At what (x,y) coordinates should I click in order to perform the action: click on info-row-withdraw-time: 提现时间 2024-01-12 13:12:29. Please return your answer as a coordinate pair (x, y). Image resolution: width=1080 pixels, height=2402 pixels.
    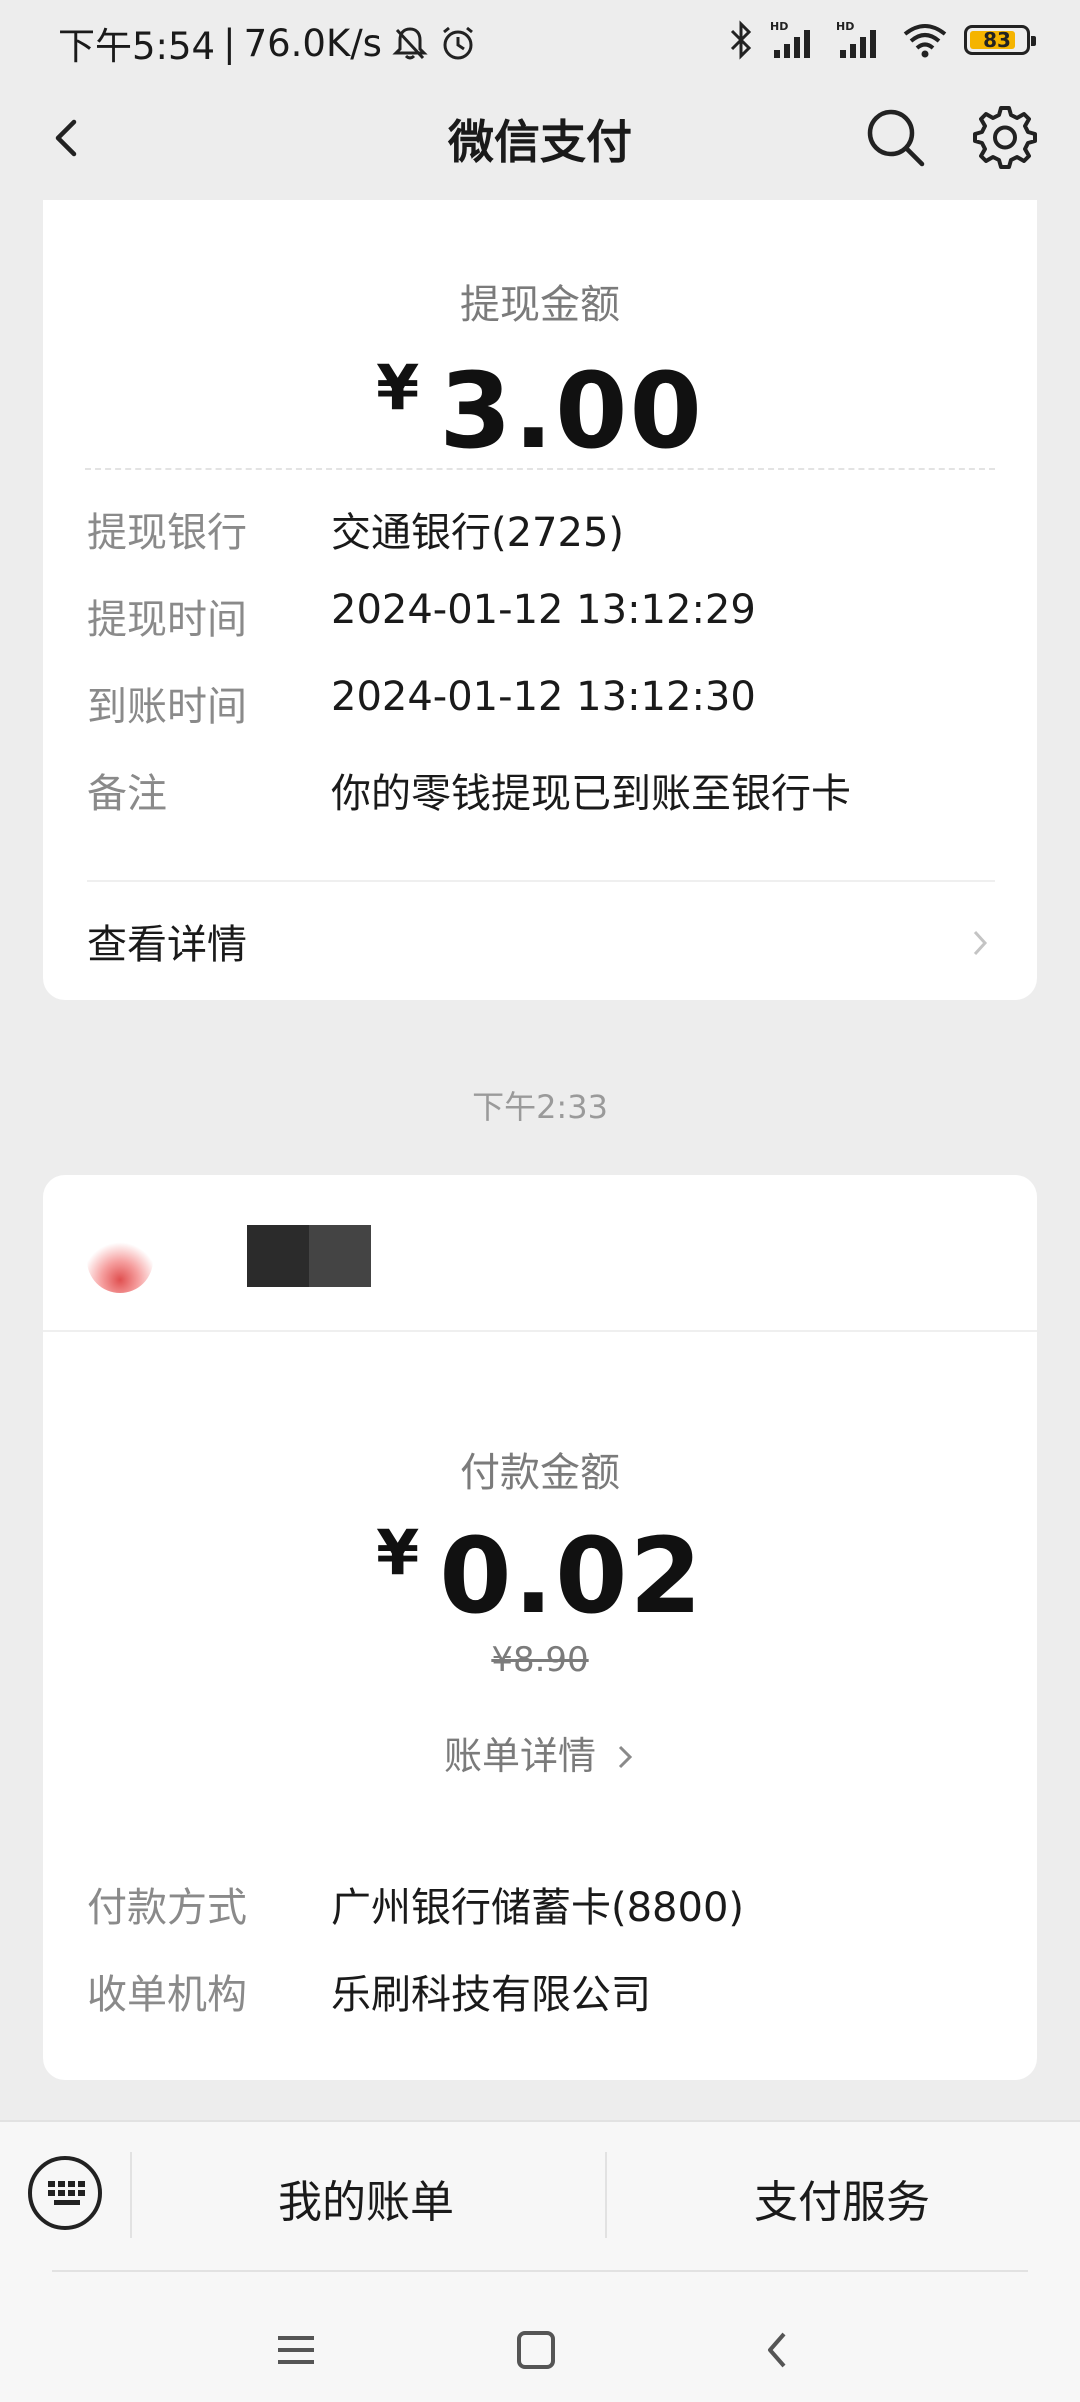
    Looking at the image, I should click on (547, 617).